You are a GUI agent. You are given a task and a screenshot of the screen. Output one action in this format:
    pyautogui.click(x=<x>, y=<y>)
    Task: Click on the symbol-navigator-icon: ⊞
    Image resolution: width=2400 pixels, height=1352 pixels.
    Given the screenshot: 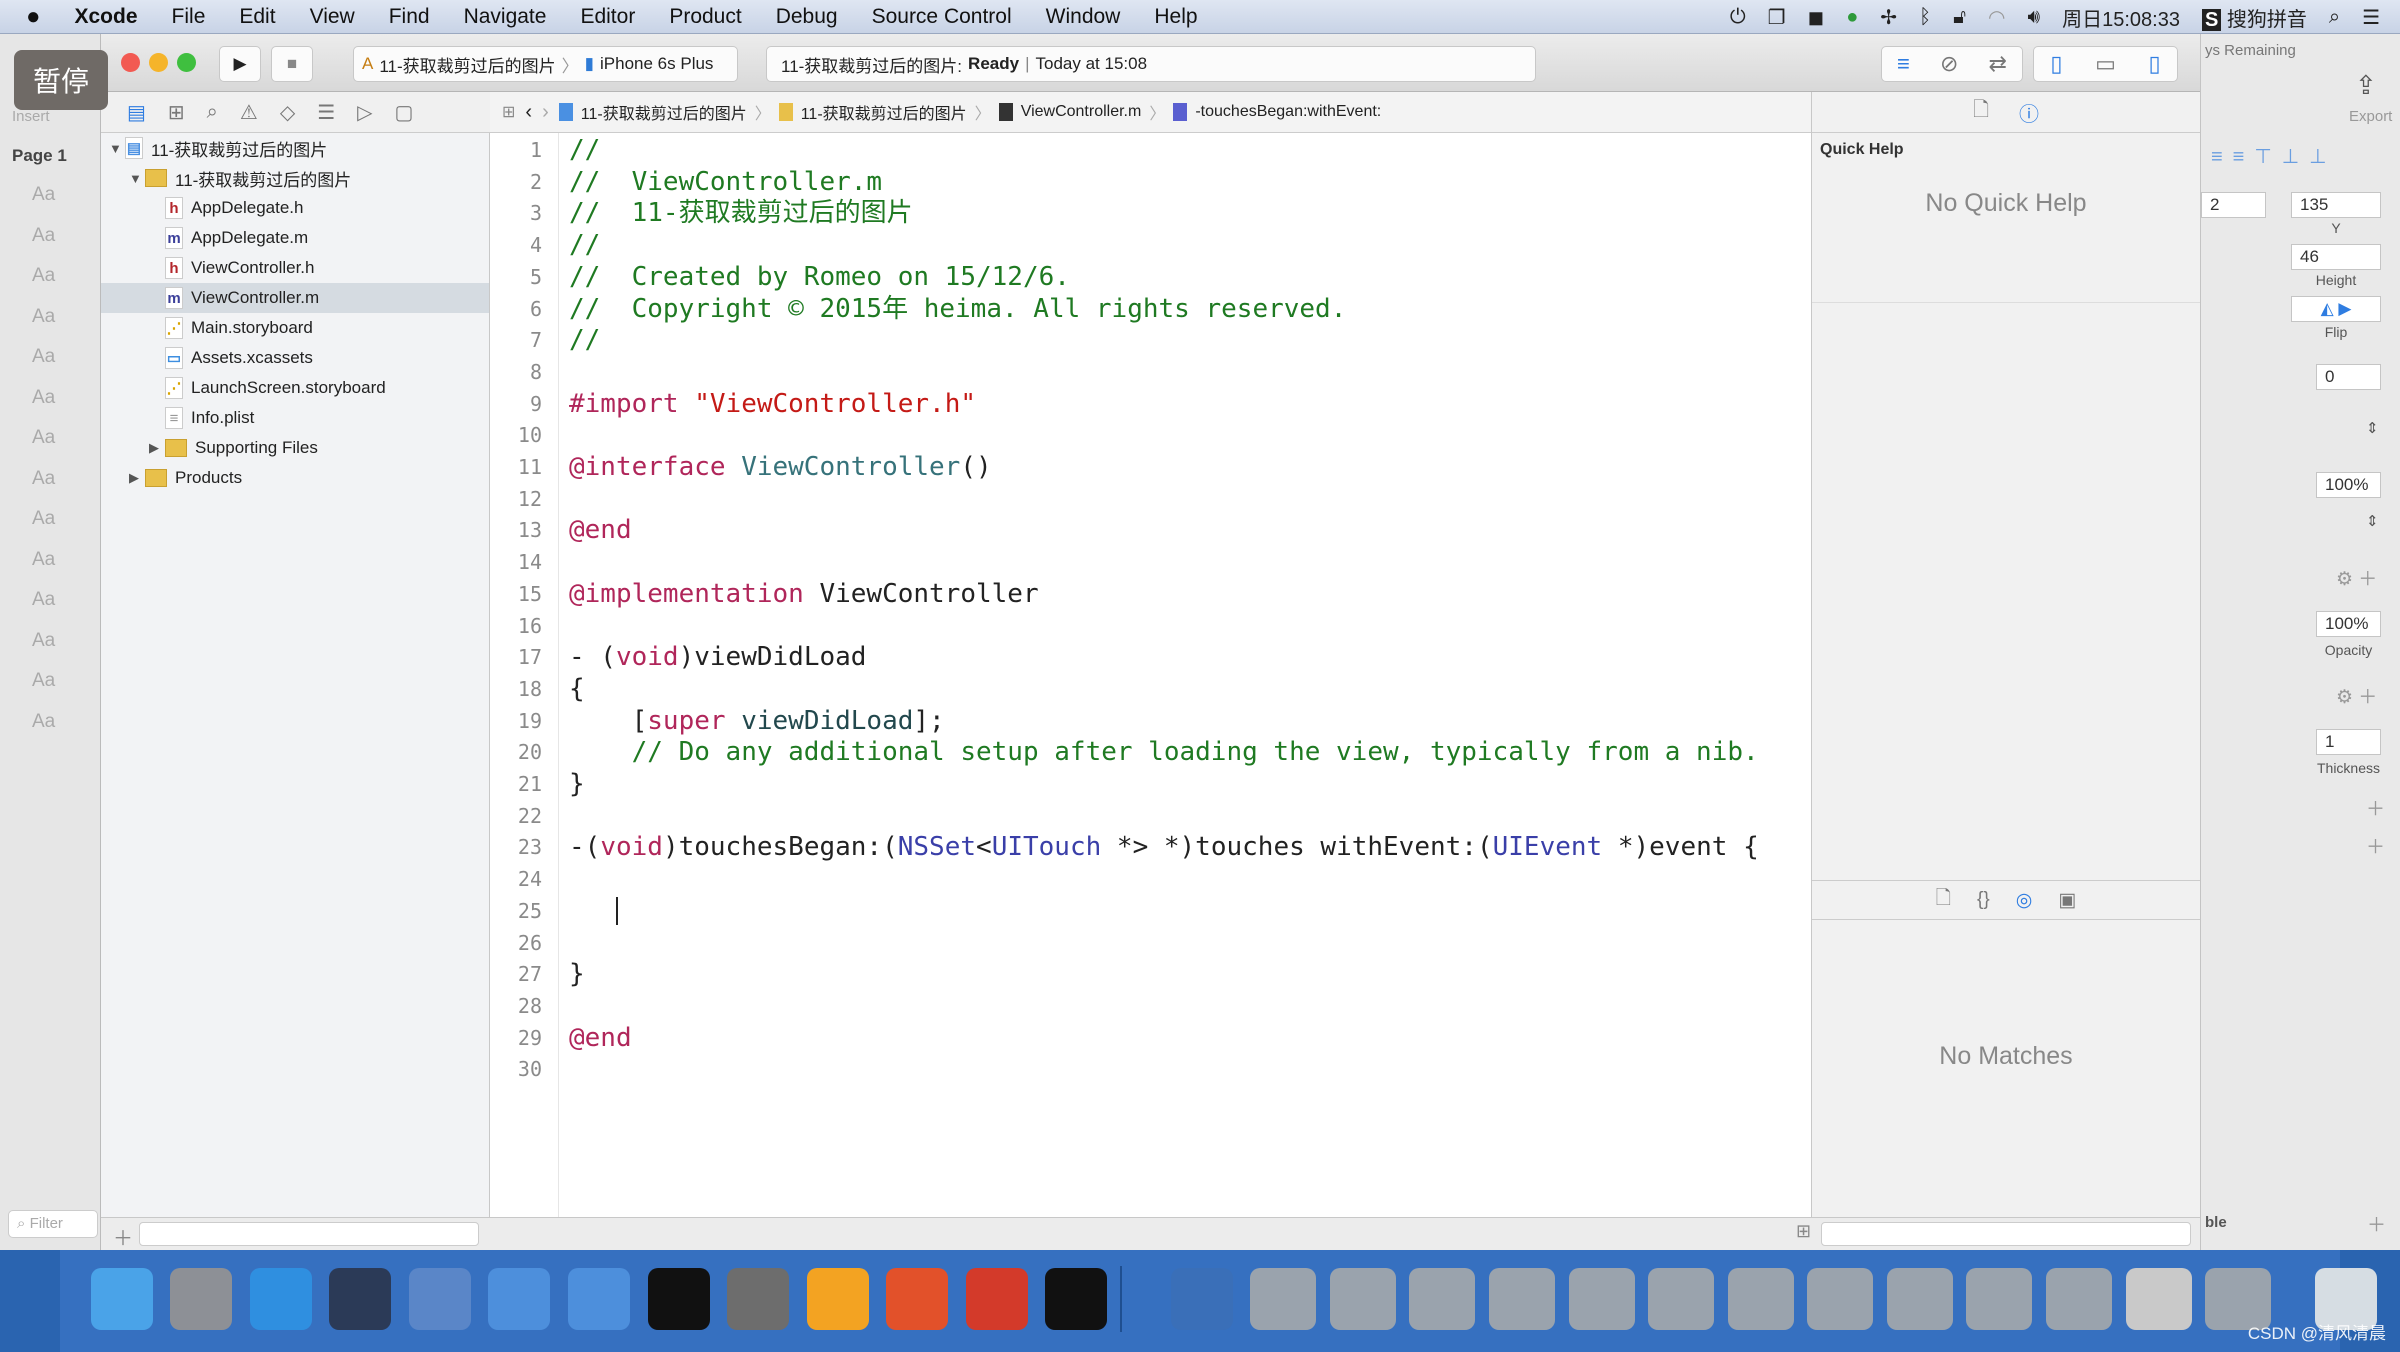 What is the action you would take?
    pyautogui.click(x=176, y=112)
    